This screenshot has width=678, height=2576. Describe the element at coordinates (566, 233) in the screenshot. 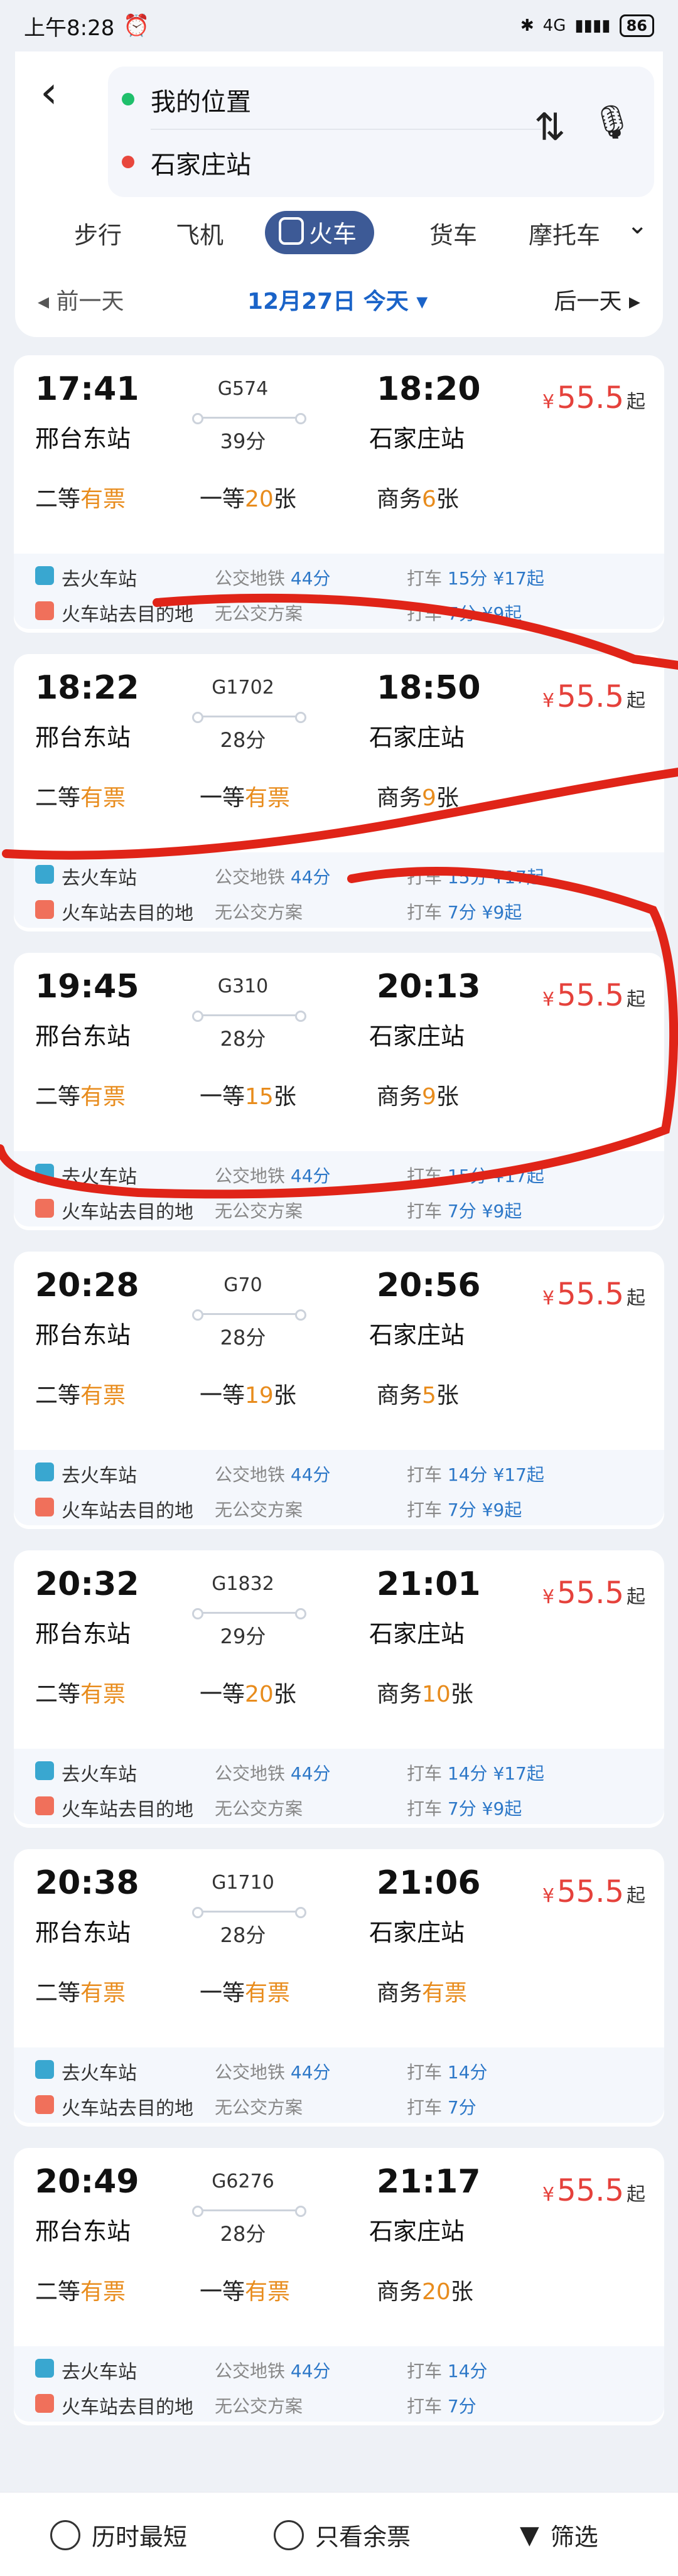

I see `tab-motorcycle: 摩托车` at that location.